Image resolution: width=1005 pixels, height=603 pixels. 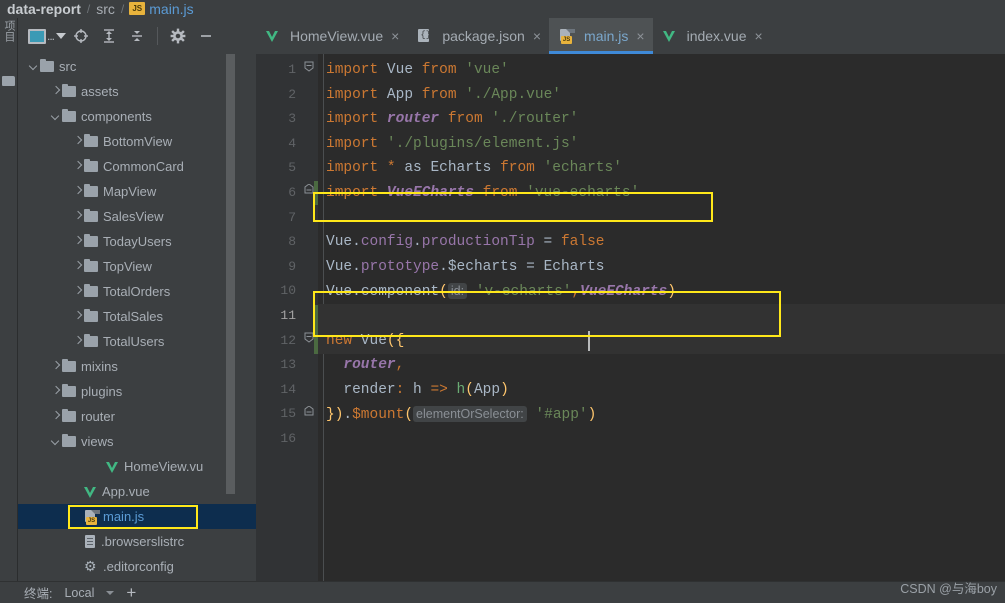 I want to click on locate-file-button, so click(x=81, y=36).